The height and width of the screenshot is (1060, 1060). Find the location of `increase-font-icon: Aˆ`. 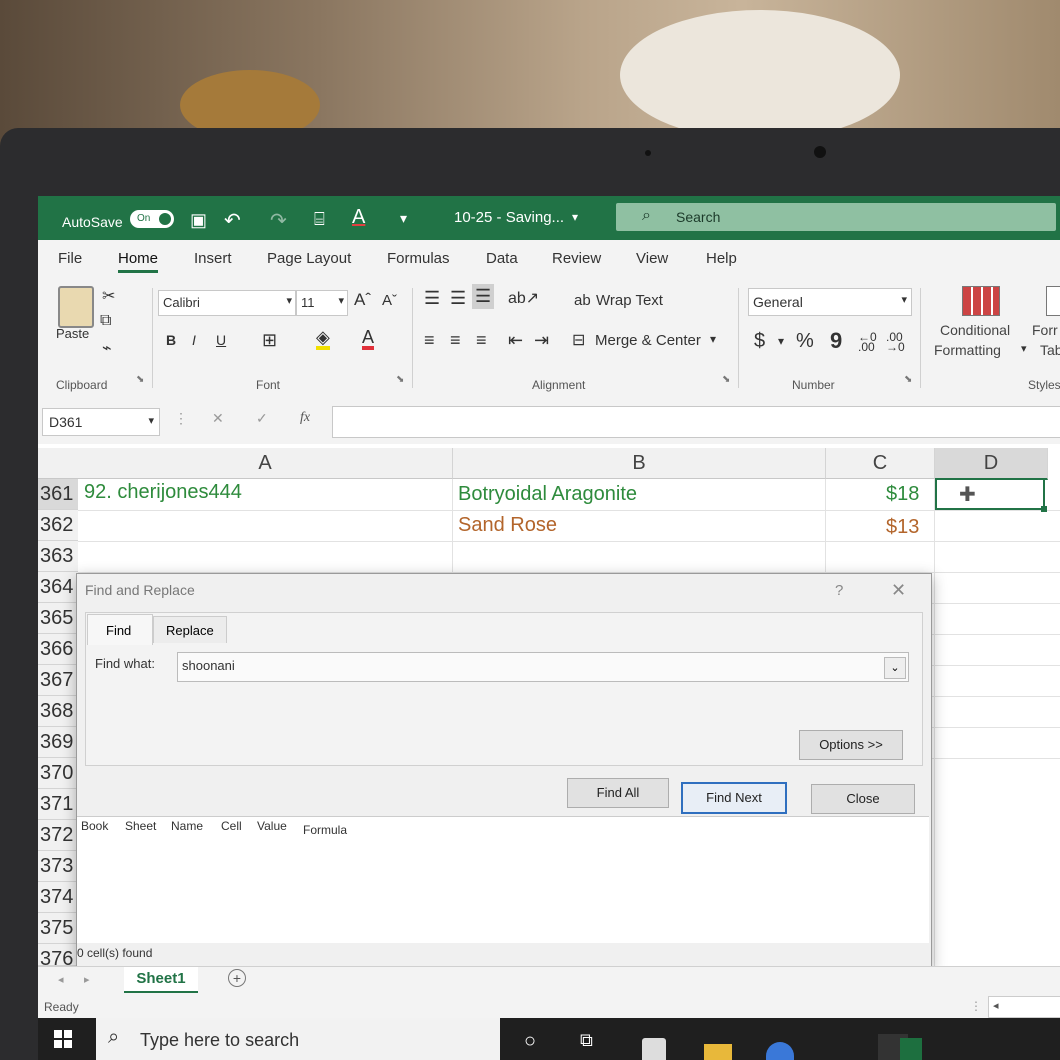

increase-font-icon: Aˆ is located at coordinates (362, 300).